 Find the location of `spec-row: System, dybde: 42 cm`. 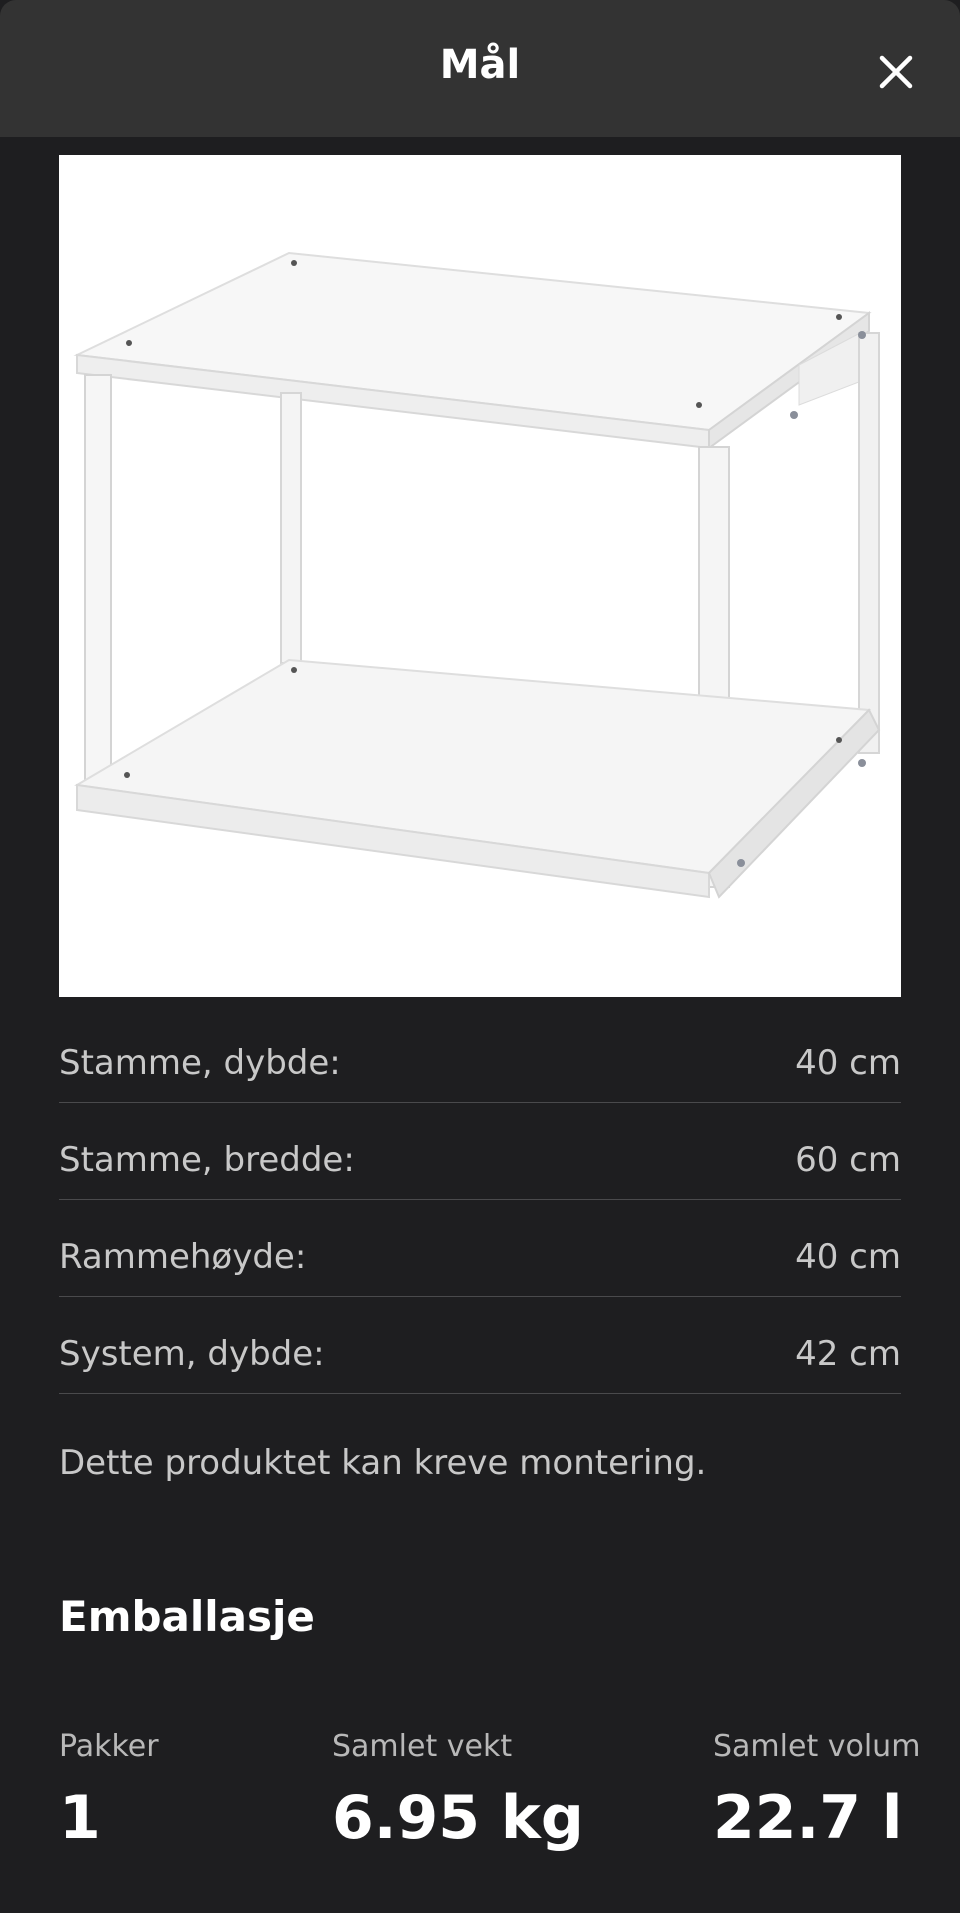

spec-row: System, dybde: 42 cm is located at coordinates (480, 1346).